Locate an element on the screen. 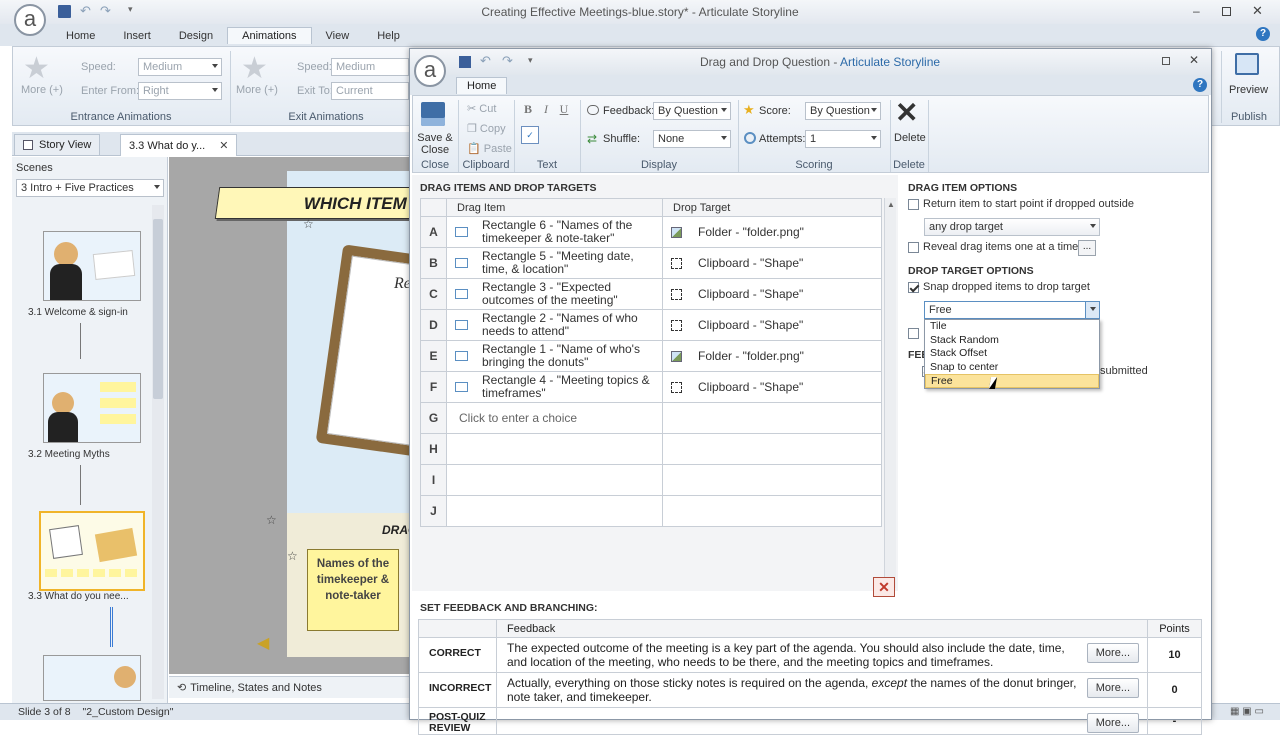 This screenshot has width=1280, height=735. dialog-close-icon: ✕ is located at coordinates (1194, 60).